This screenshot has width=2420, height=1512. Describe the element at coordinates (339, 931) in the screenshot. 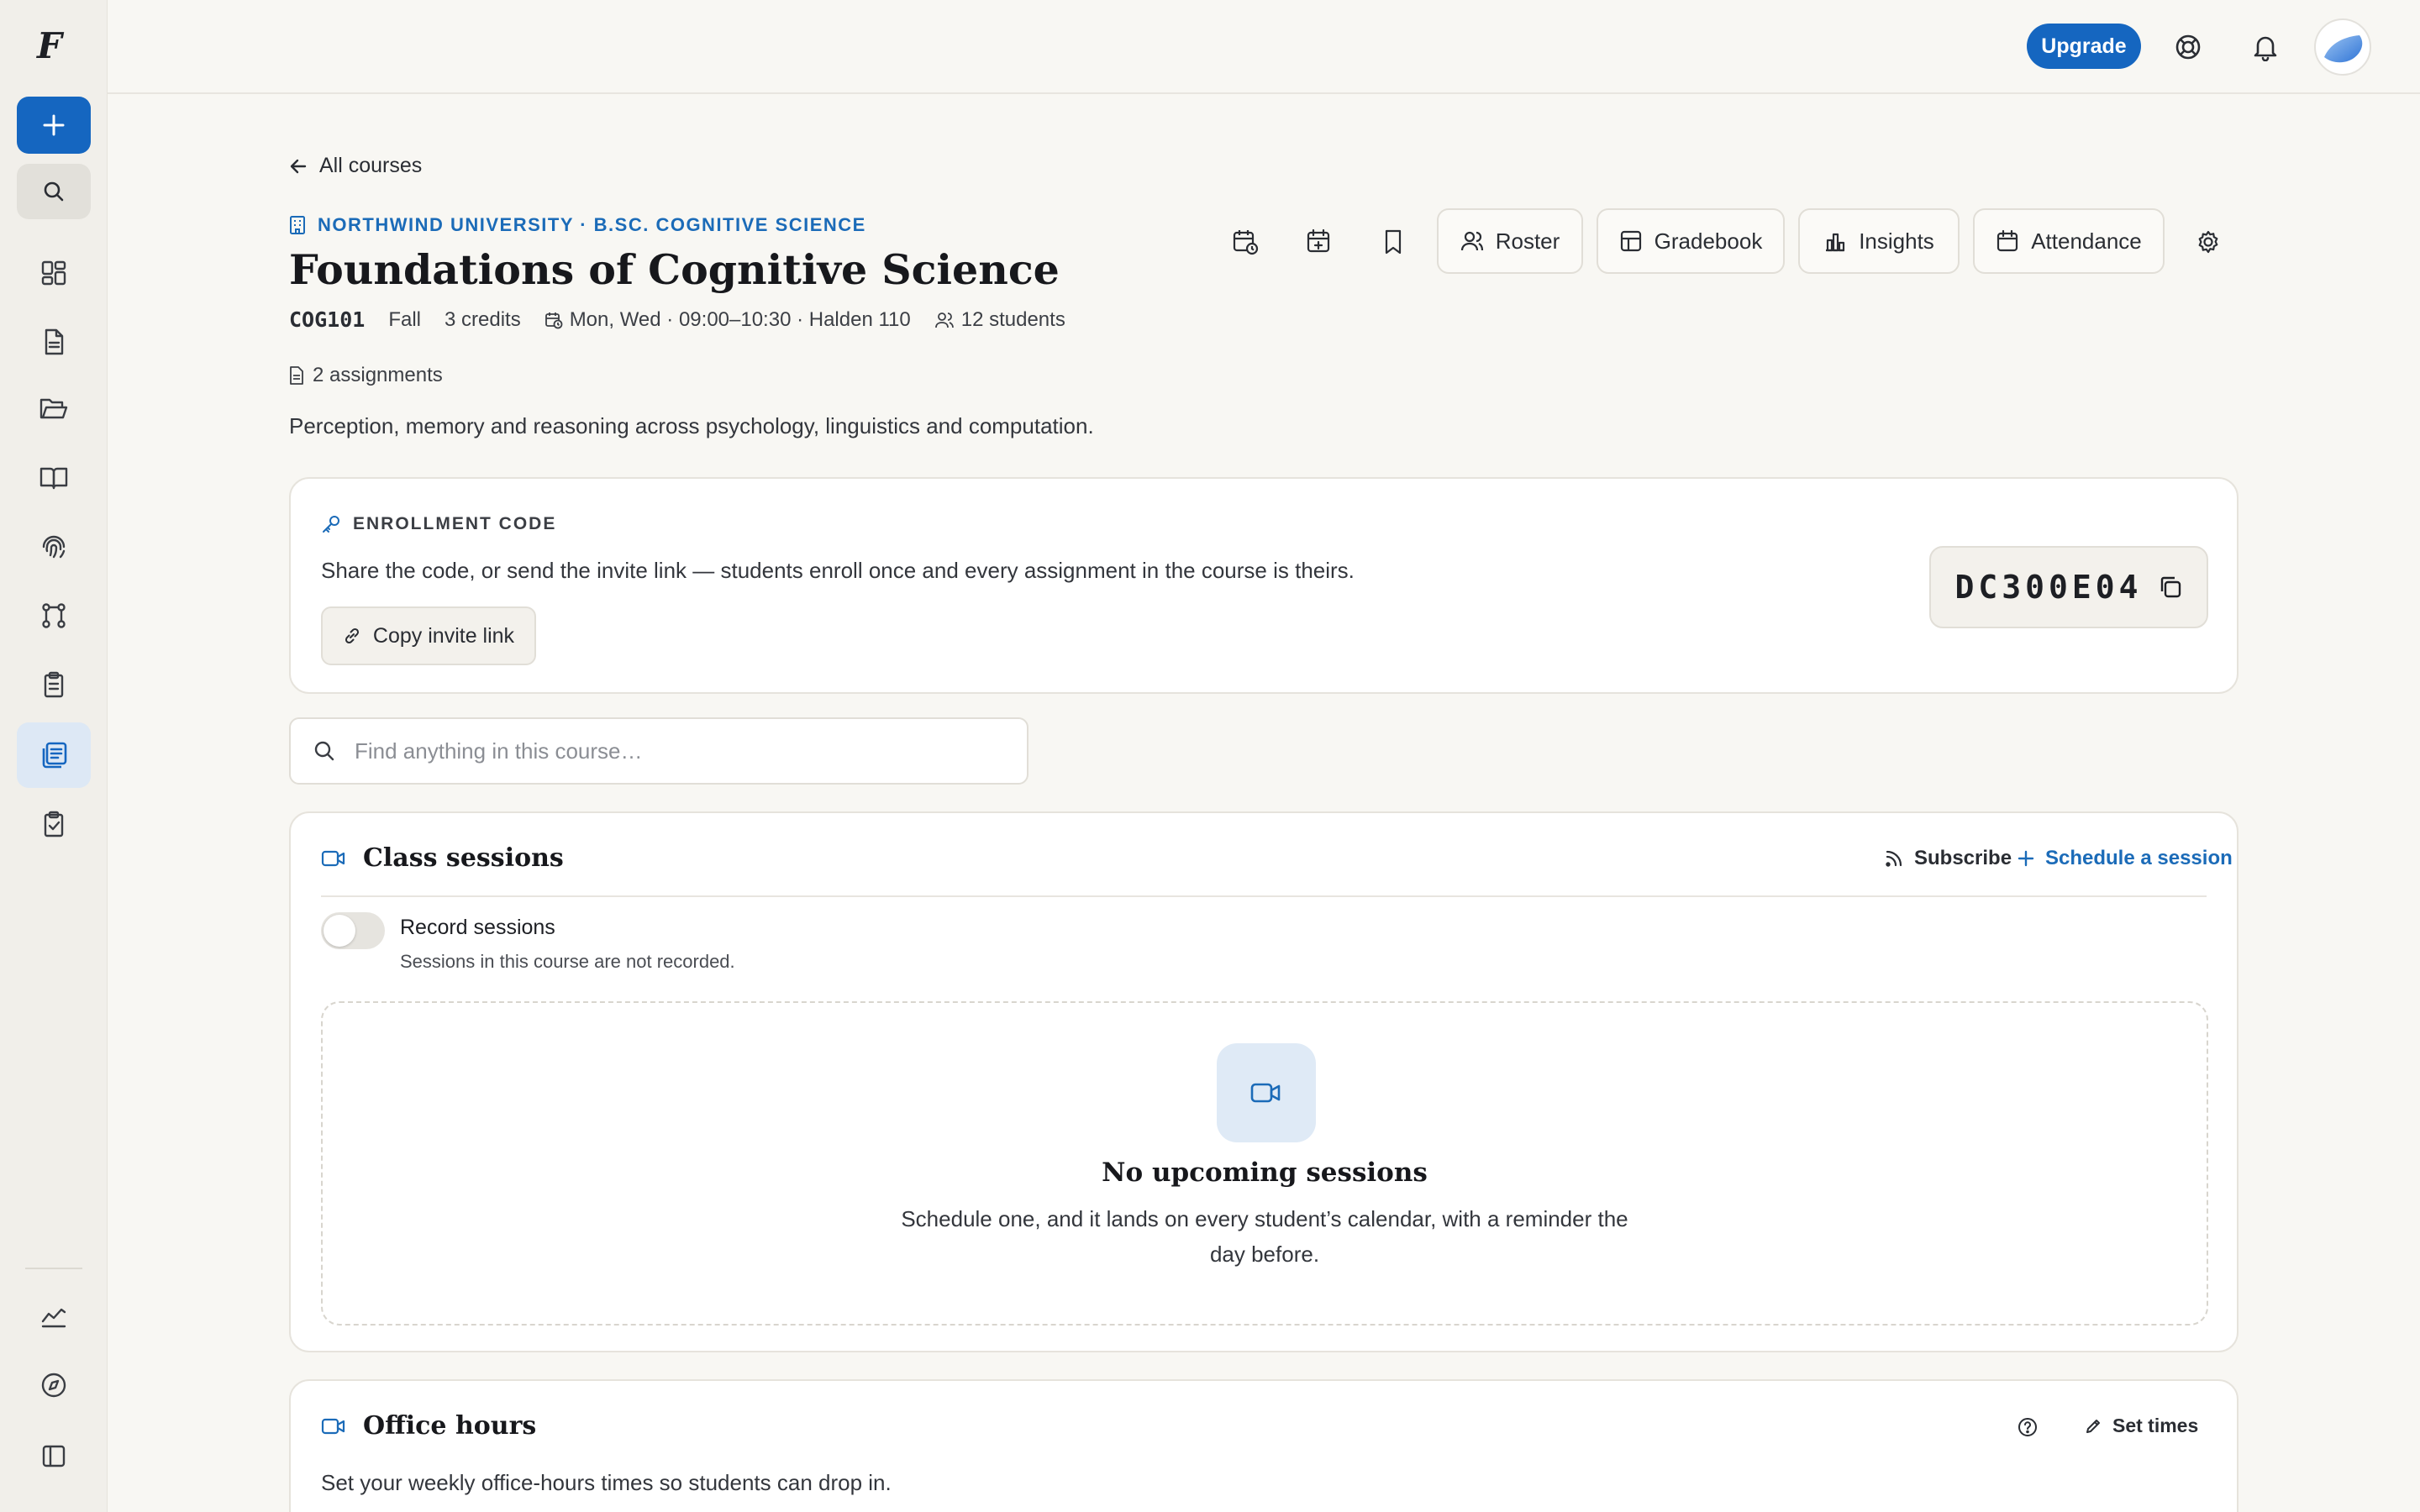

I see `toggle-knob` at that location.